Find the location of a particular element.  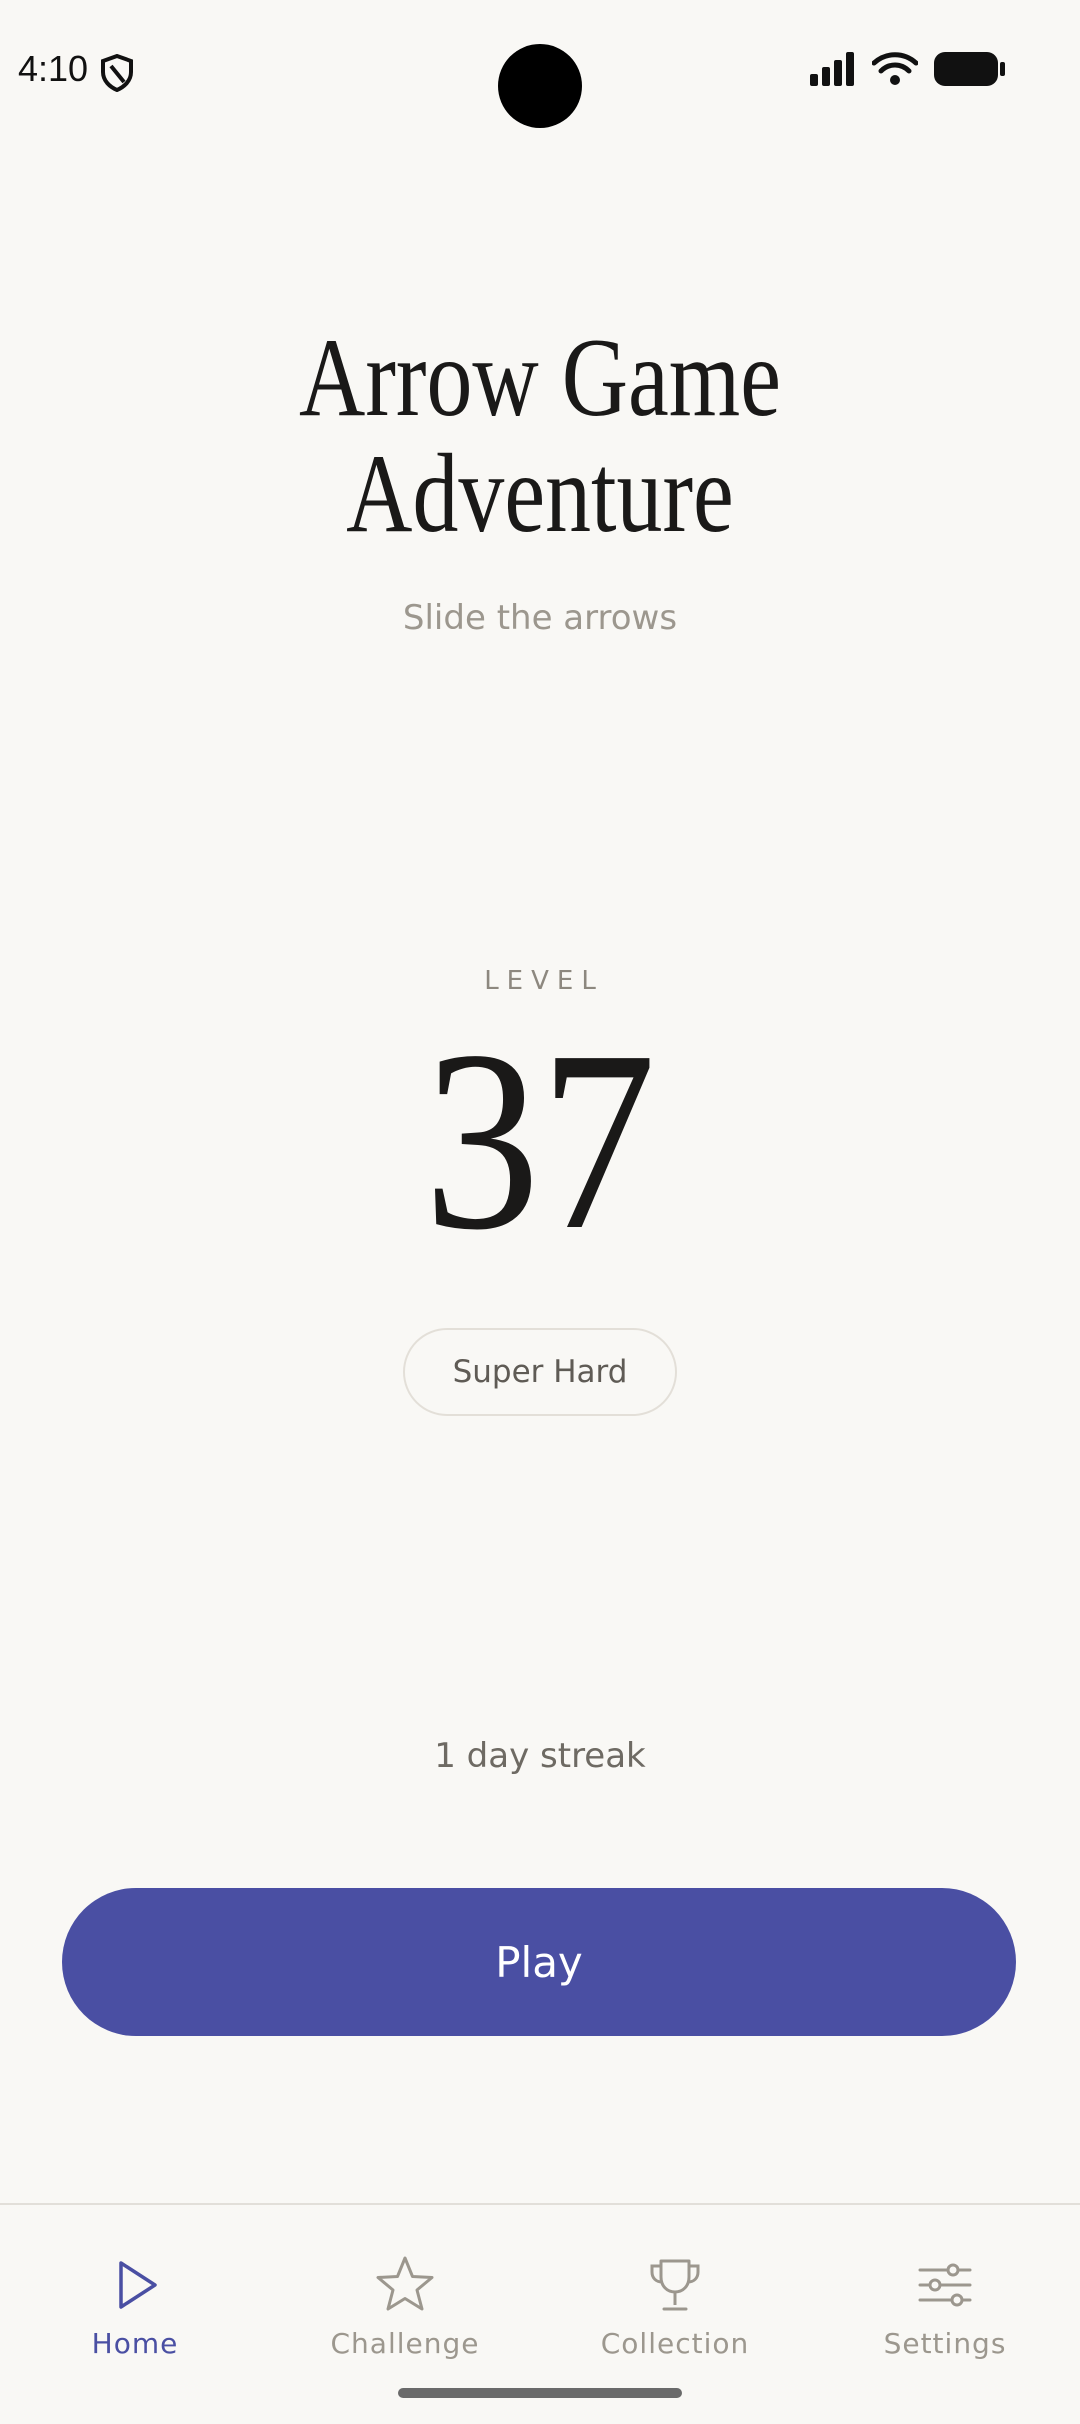

difficulty-badge: Super Hard is located at coordinates (540, 1372).